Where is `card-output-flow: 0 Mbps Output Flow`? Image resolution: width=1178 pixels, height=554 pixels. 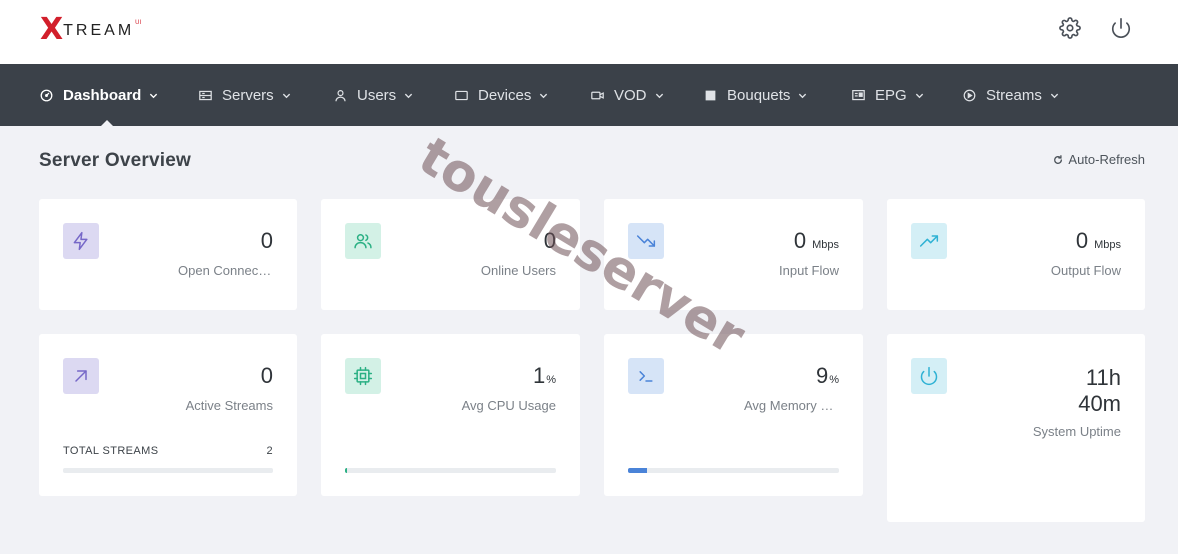 card-output-flow: 0 Mbps Output Flow is located at coordinates (1016, 254).